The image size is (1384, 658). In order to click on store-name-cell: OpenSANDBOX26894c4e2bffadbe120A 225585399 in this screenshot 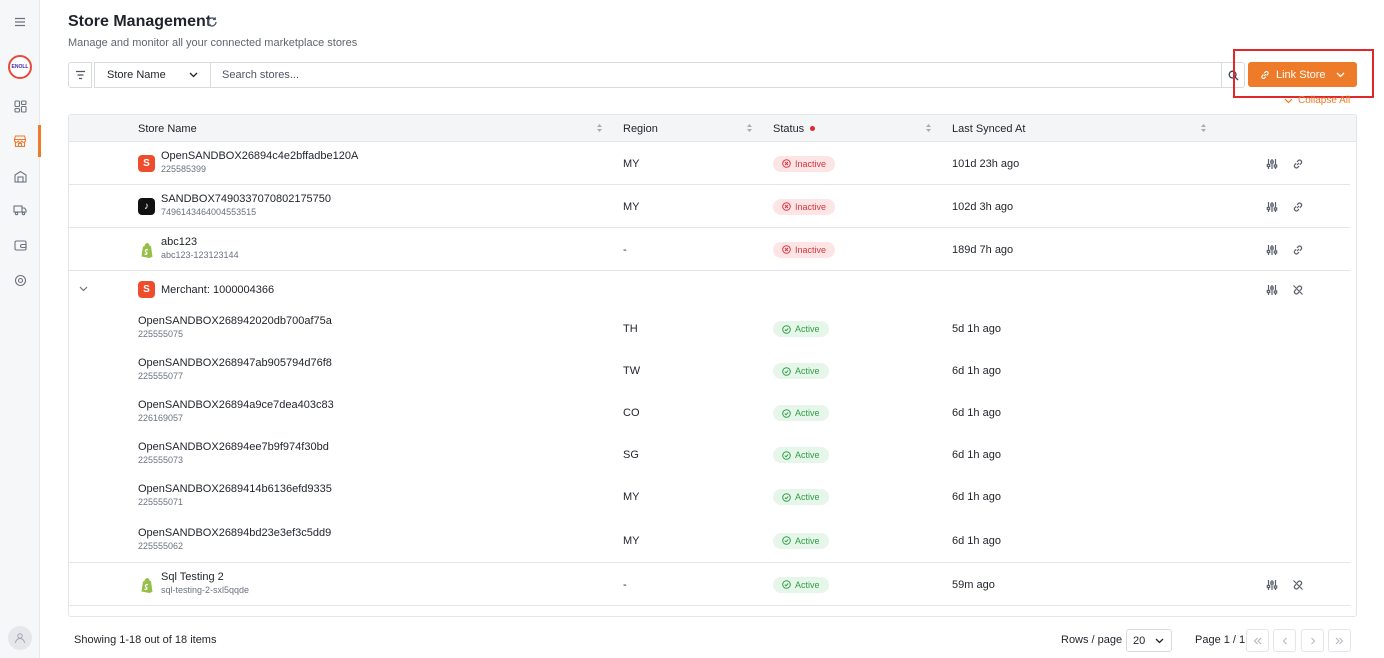, I will do `click(259, 162)`.